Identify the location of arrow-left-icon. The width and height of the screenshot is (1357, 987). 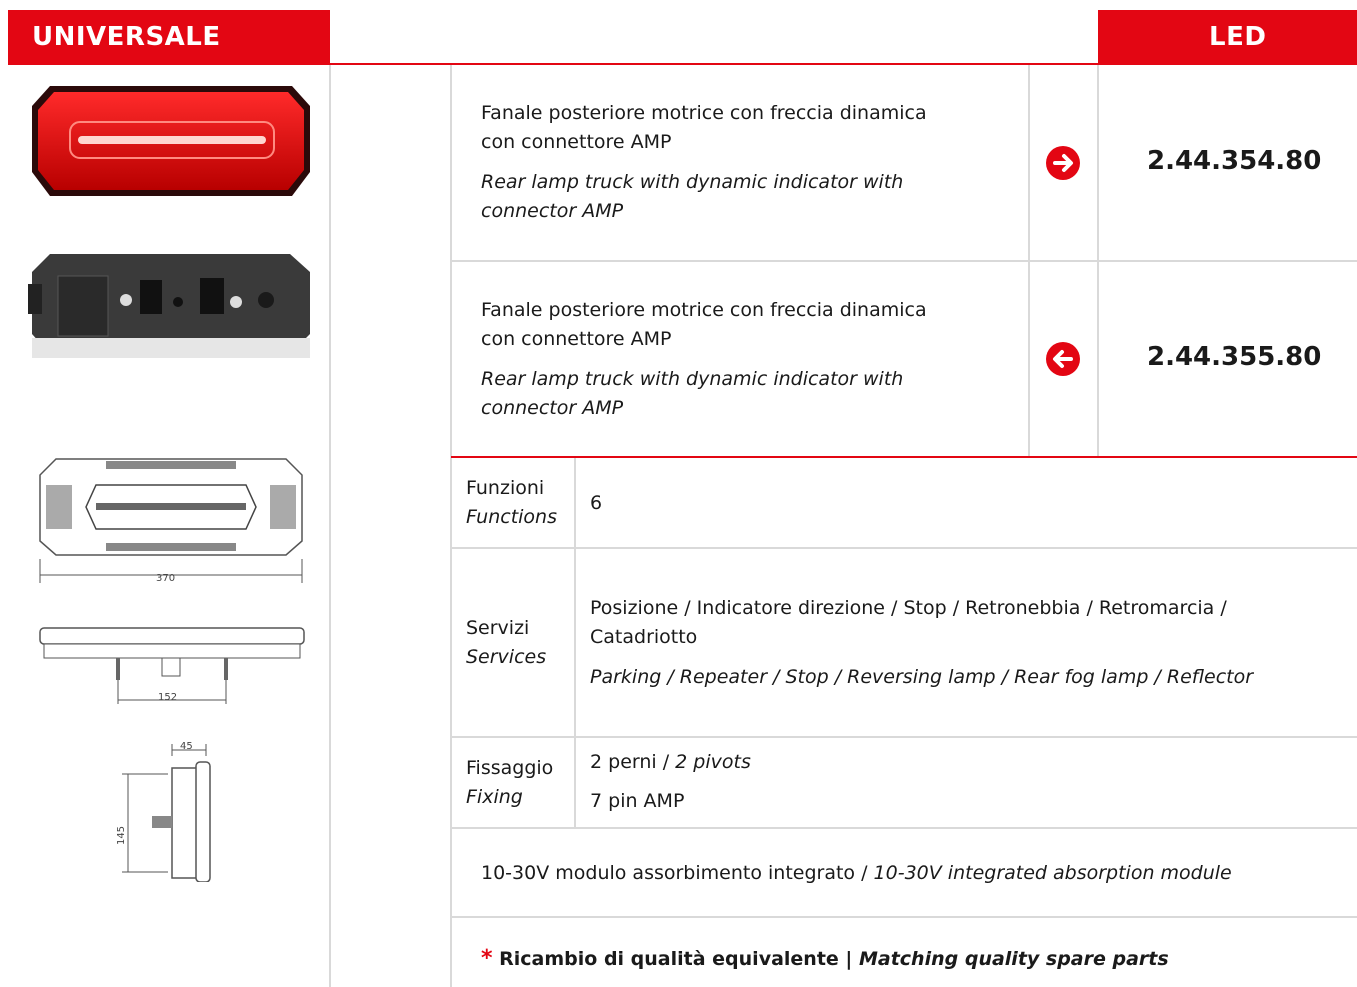
(1063, 359).